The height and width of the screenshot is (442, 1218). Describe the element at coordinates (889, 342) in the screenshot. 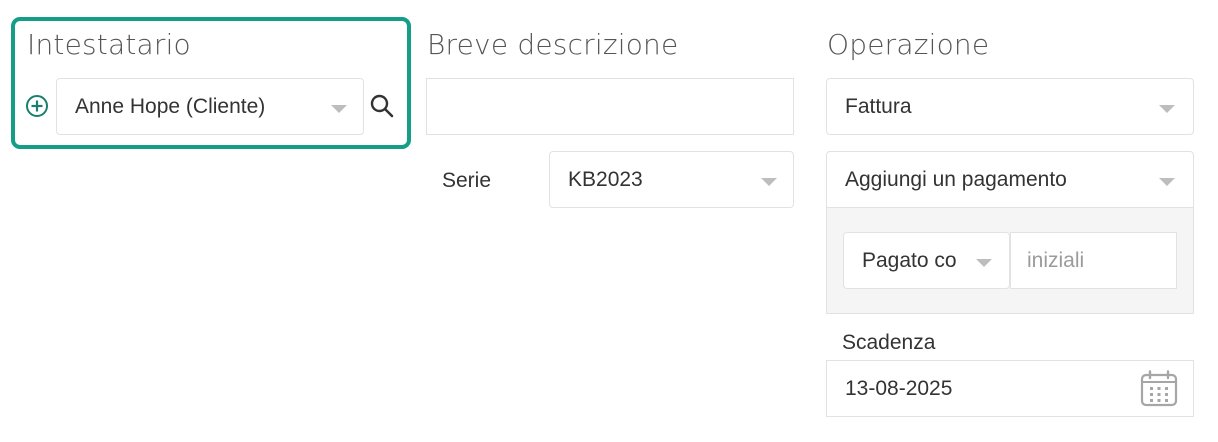

I see `scadenza-label: Scadenza` at that location.